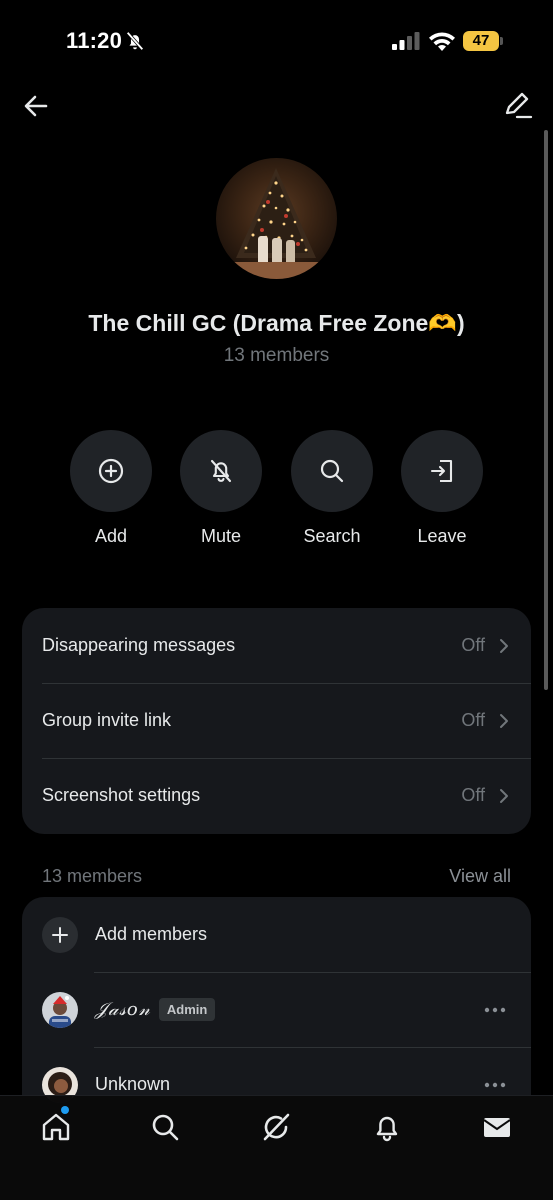  Describe the element at coordinates (332, 536) in the screenshot. I see `search-action-label: Search` at that location.